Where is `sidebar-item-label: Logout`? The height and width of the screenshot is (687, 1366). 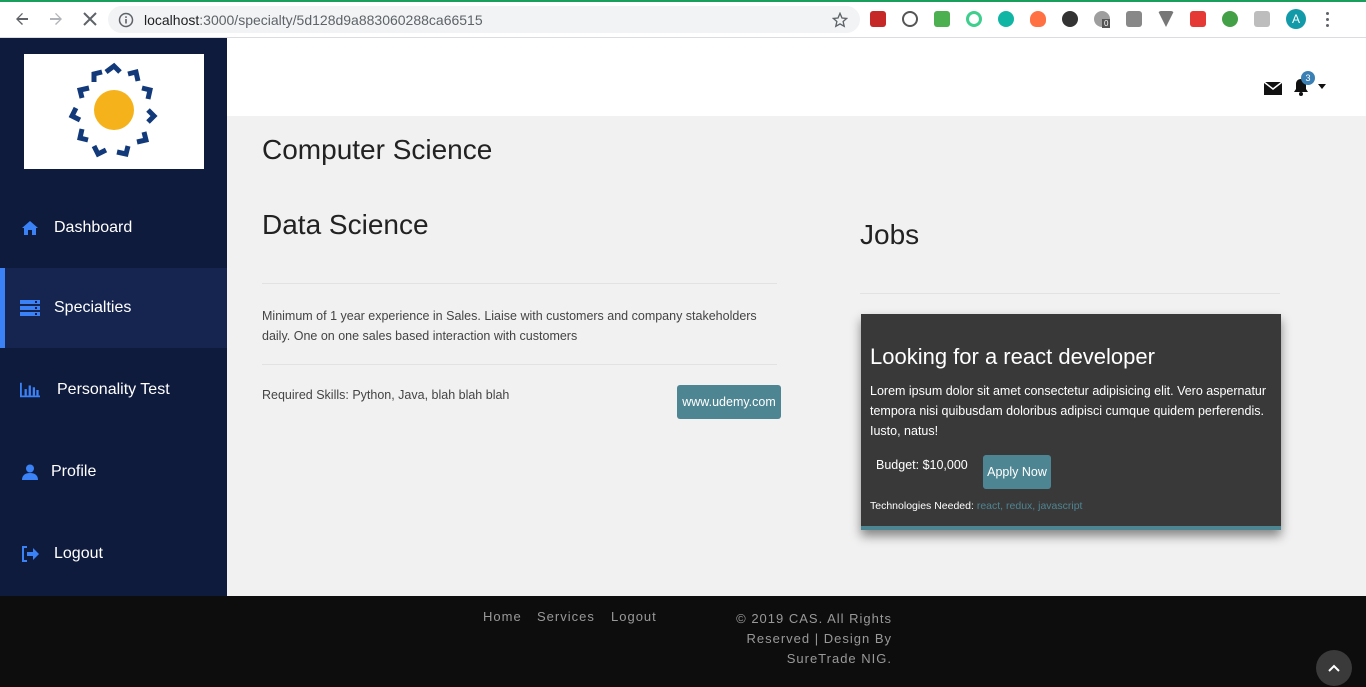 sidebar-item-label: Logout is located at coordinates (78, 553).